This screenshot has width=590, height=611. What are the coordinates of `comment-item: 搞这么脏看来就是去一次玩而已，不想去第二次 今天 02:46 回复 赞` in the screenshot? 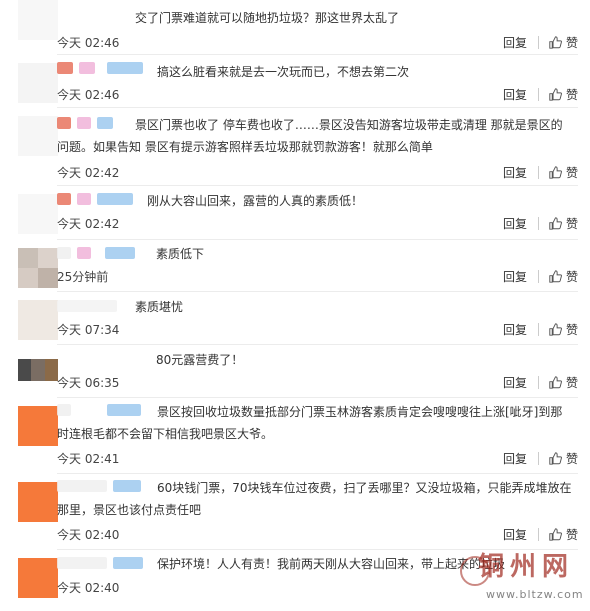 It's located at (295, 81).